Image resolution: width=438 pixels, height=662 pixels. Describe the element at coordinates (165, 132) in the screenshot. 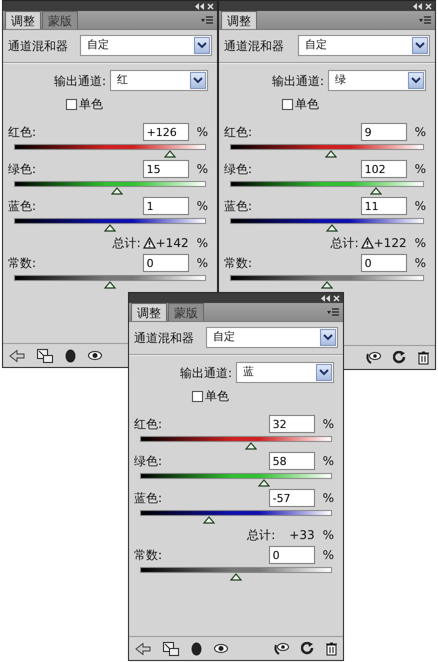

I see `value-field: +126` at that location.